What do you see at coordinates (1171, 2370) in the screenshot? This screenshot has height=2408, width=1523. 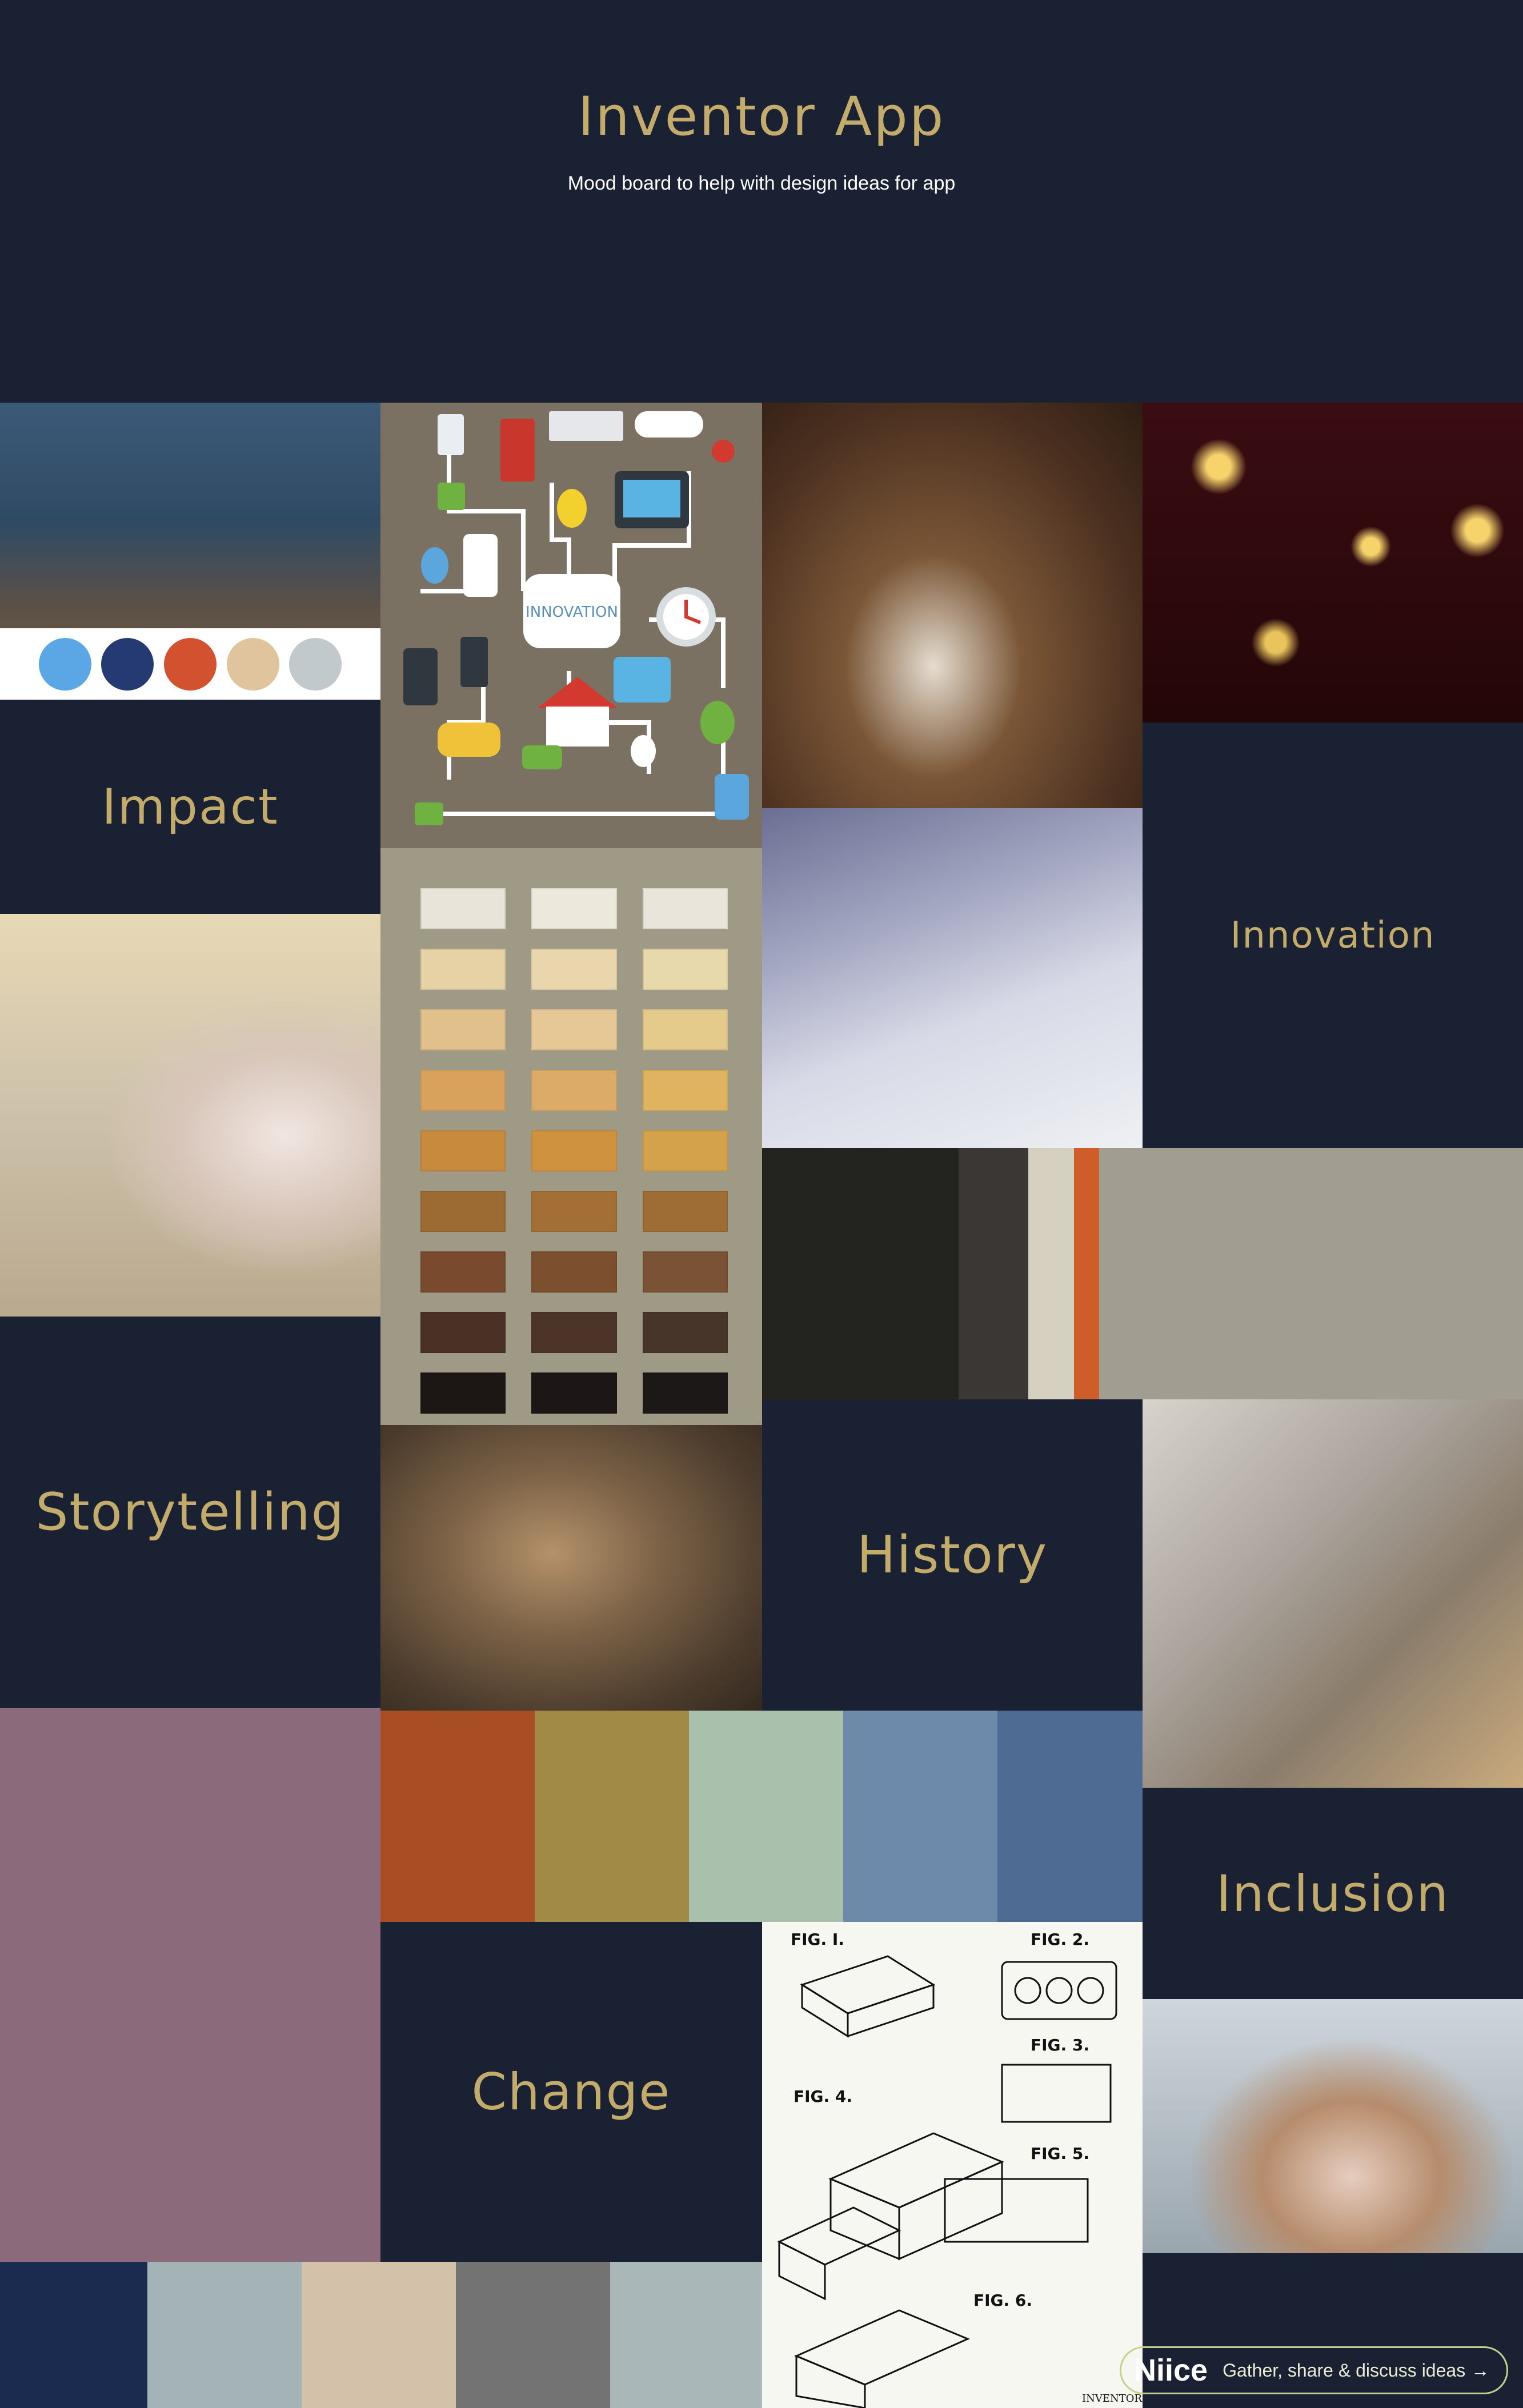 I see `niice-logo: Niice` at bounding box center [1171, 2370].